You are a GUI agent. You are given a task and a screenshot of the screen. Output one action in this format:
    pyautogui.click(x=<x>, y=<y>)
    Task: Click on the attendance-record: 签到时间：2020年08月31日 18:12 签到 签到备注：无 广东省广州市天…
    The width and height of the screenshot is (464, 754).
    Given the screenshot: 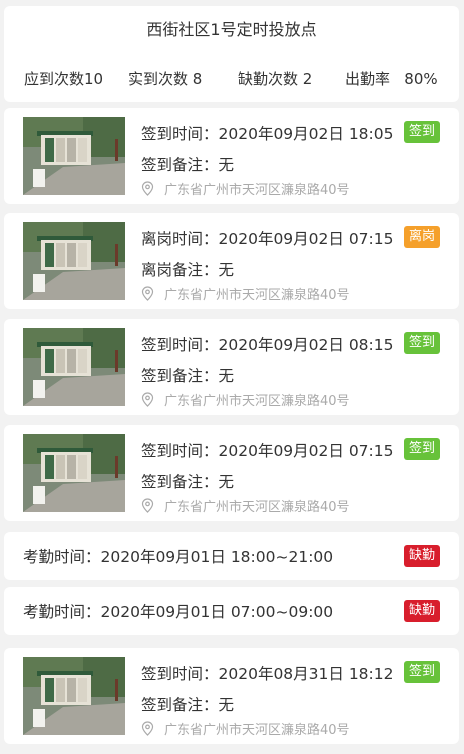 What is the action you would take?
    pyautogui.click(x=231, y=696)
    